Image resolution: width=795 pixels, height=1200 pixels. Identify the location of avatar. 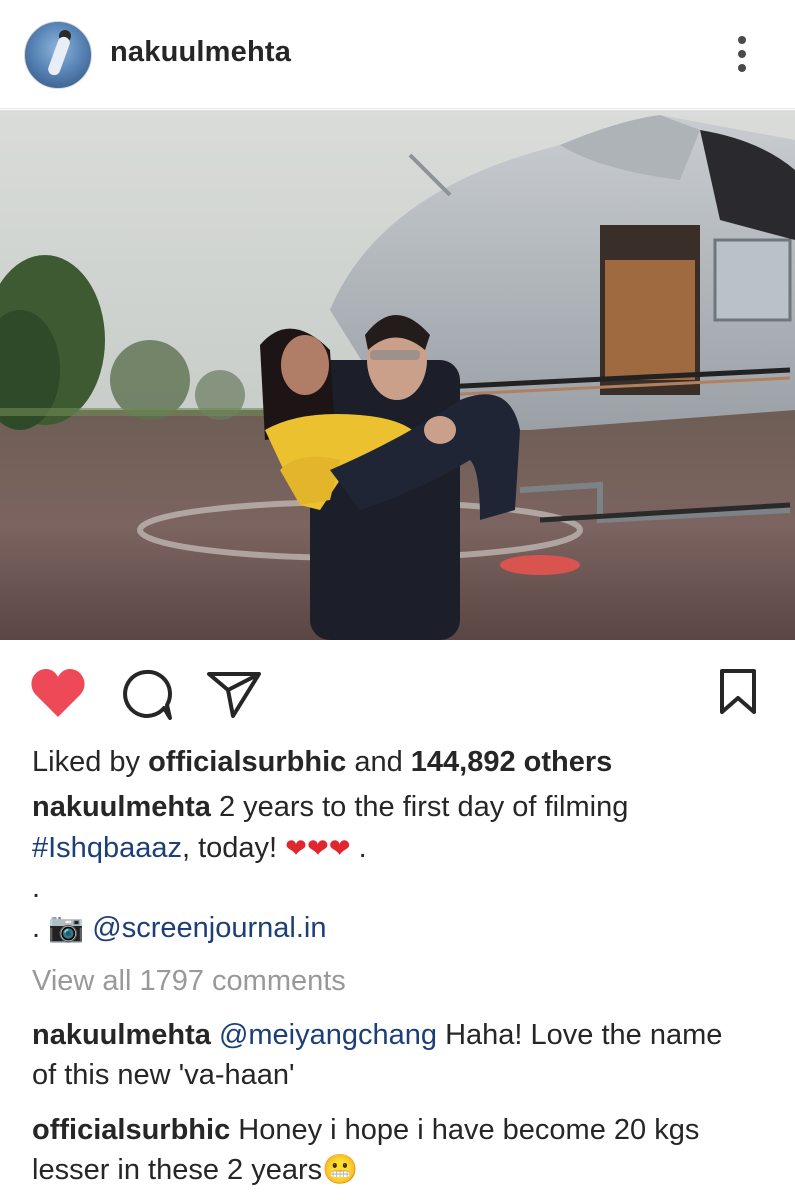
(58, 55).